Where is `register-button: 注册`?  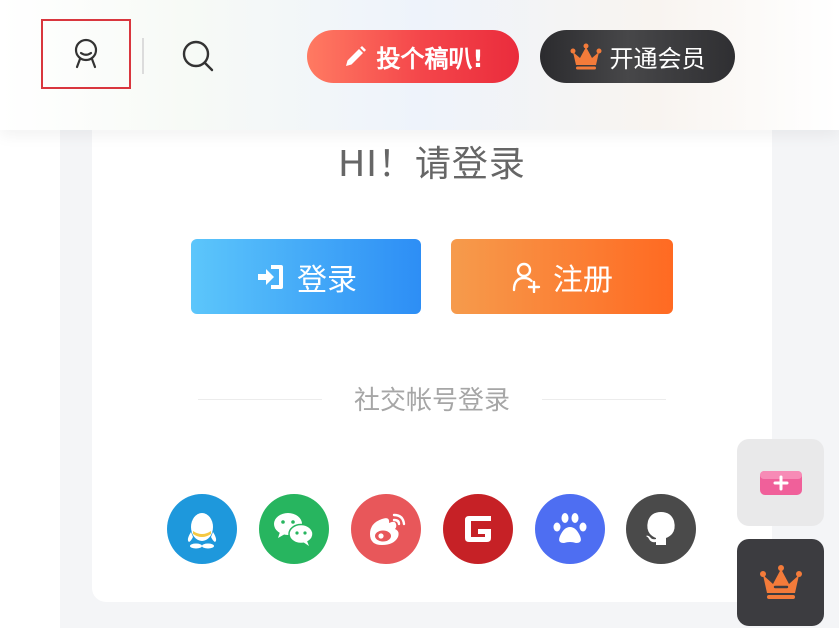 register-button: 注册 is located at coordinates (562, 276).